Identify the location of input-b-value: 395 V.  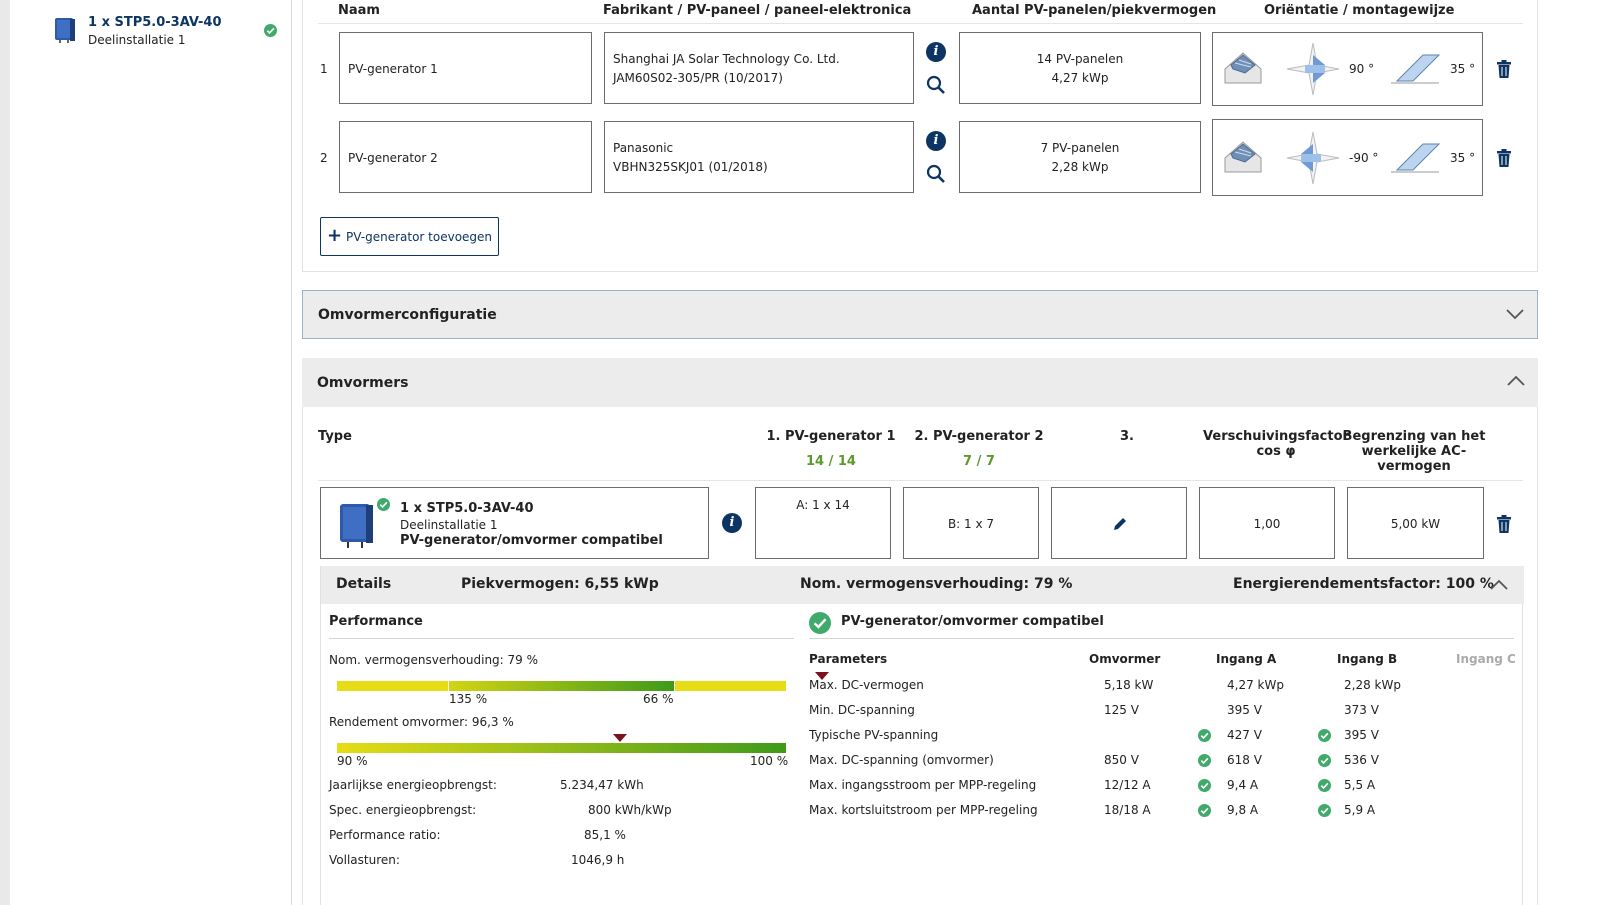
(1361, 735).